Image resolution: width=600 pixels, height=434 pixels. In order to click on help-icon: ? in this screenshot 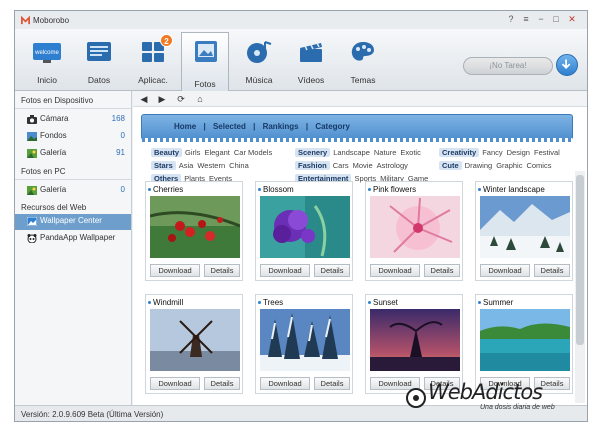, I will do `click(511, 19)`.